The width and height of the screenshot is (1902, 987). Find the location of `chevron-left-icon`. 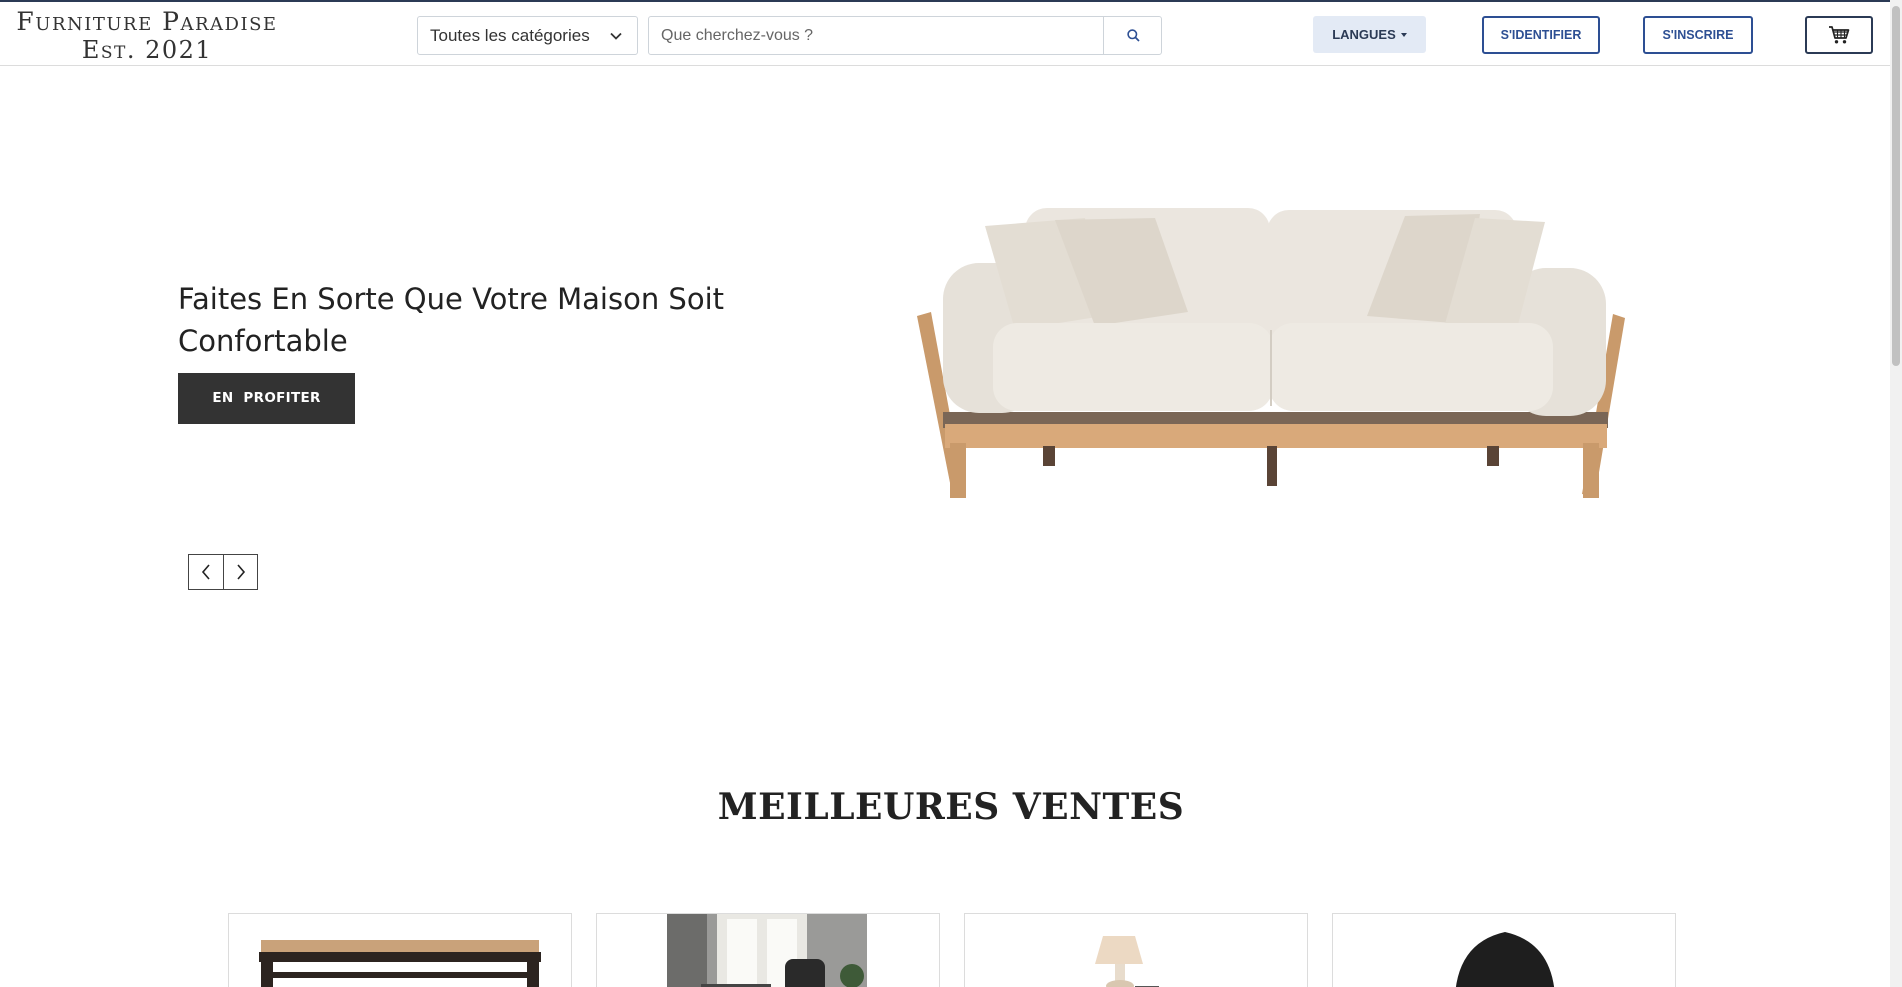

chevron-left-icon is located at coordinates (205, 572).